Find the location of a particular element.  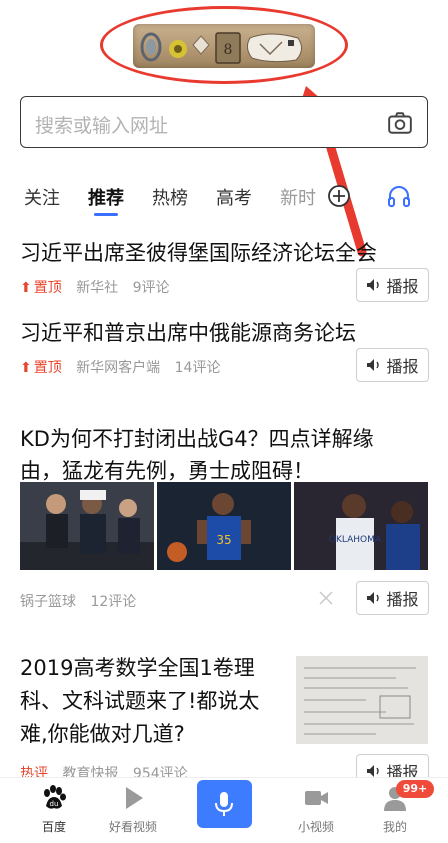

headphones-icon is located at coordinates (399, 196).